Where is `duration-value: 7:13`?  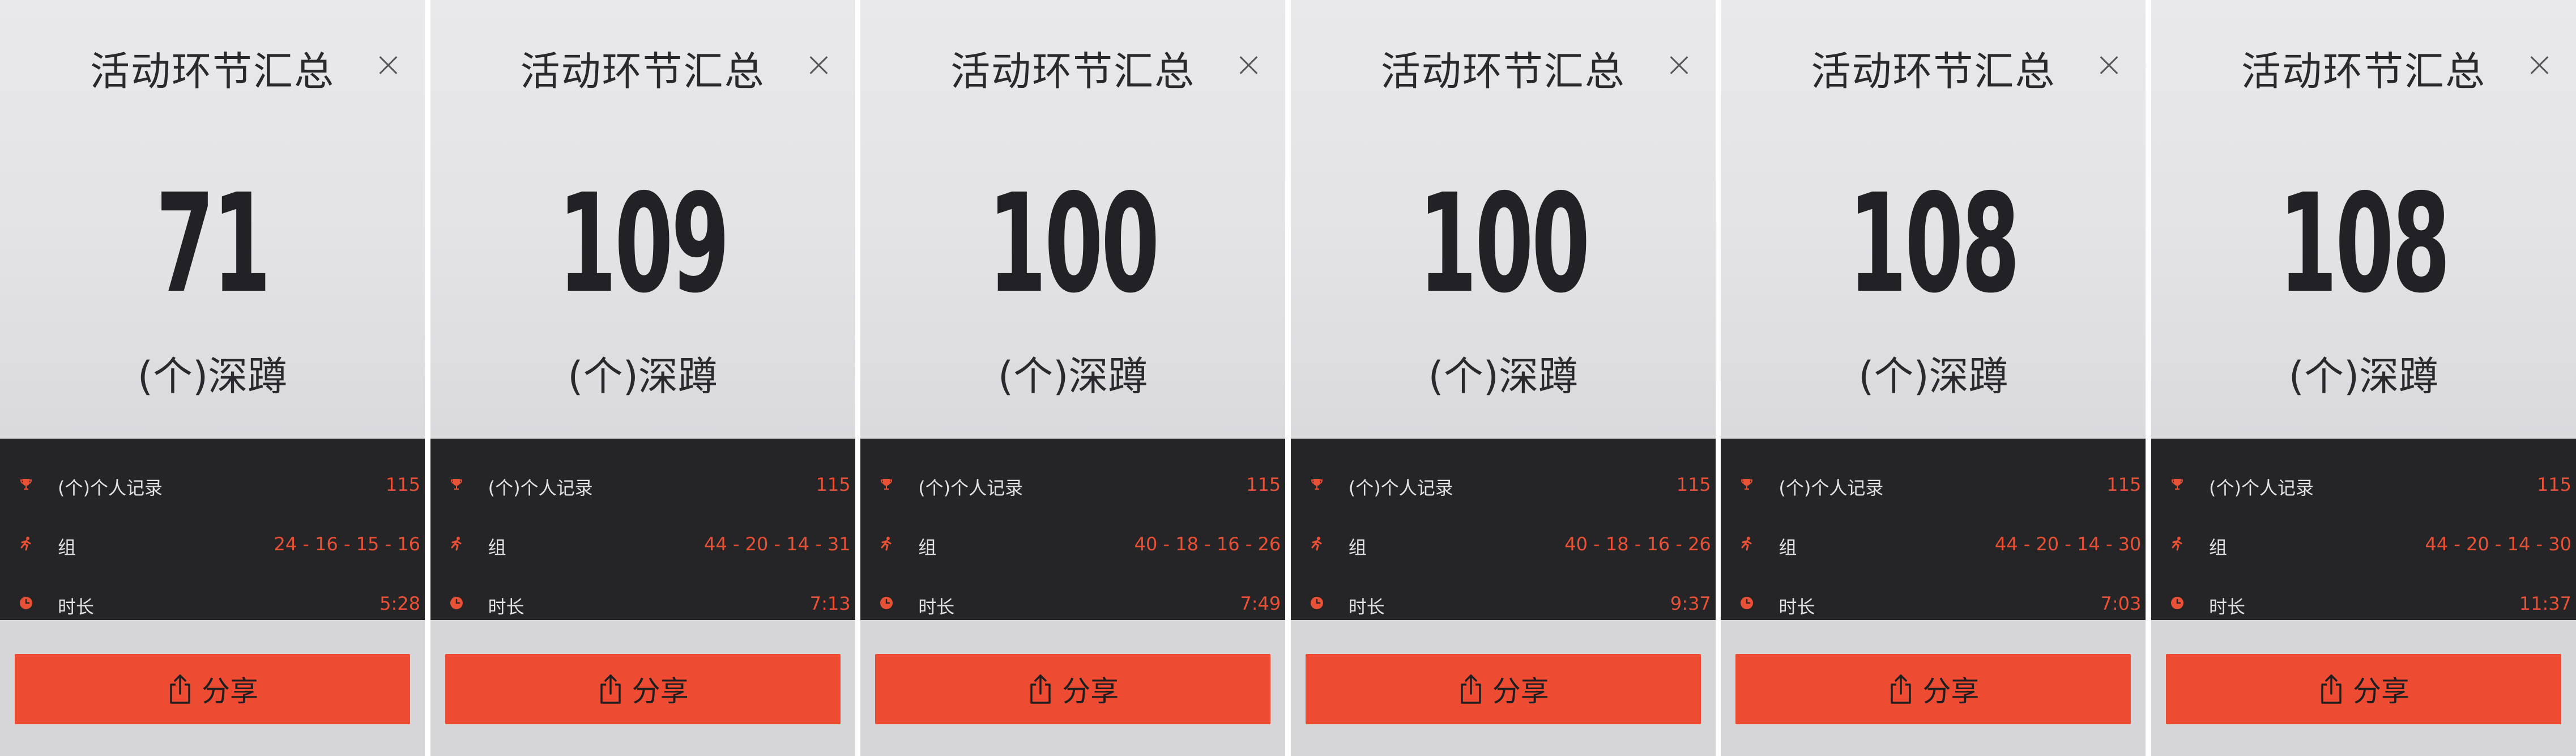 duration-value: 7:13 is located at coordinates (830, 603).